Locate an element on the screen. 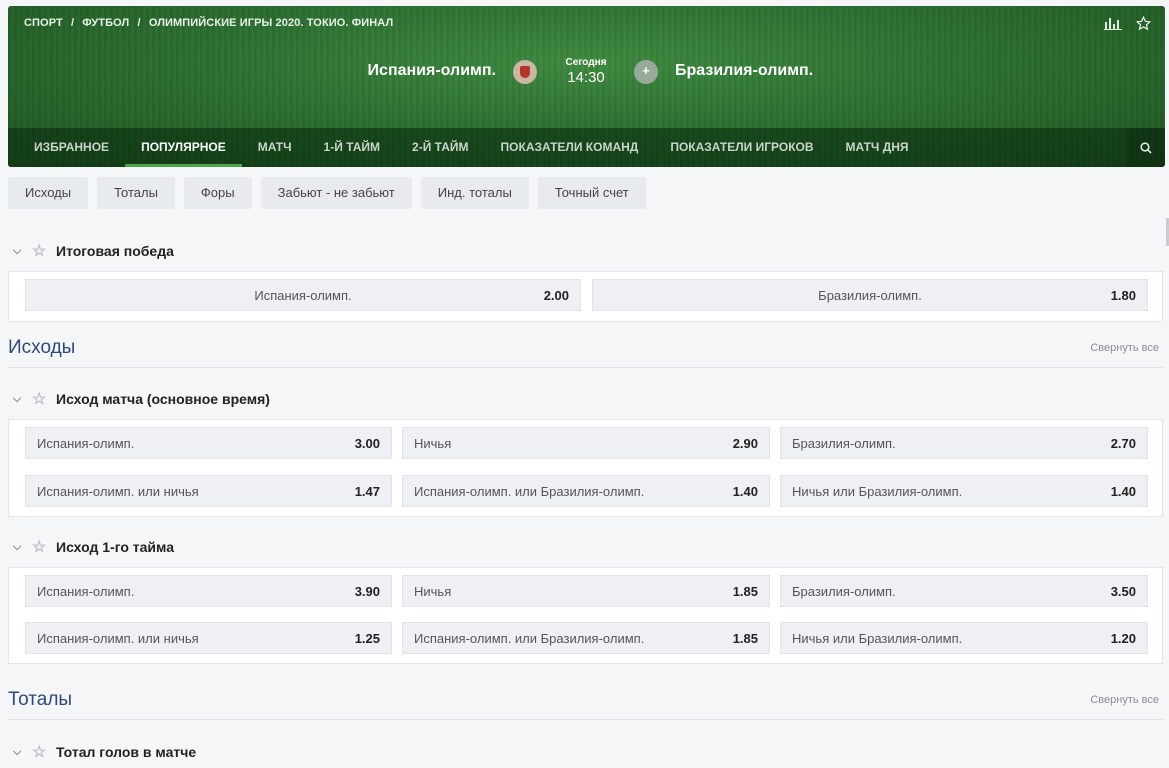 The height and width of the screenshot is (768, 1169). odds-value: 3.90 is located at coordinates (367, 591).